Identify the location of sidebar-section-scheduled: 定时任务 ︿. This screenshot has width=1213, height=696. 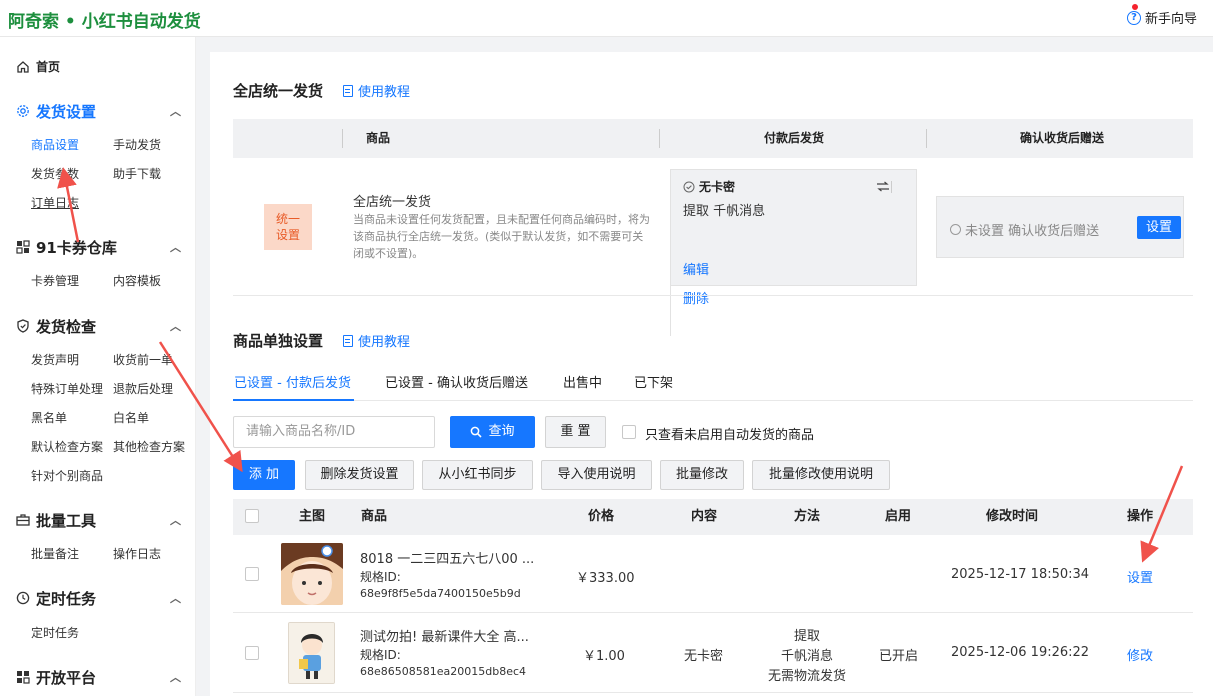
(98, 598).